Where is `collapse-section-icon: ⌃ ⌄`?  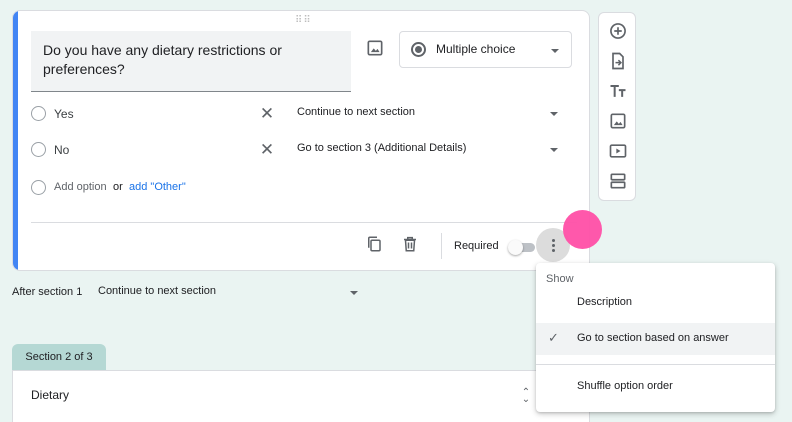 collapse-section-icon: ⌃ ⌄ is located at coordinates (526, 396).